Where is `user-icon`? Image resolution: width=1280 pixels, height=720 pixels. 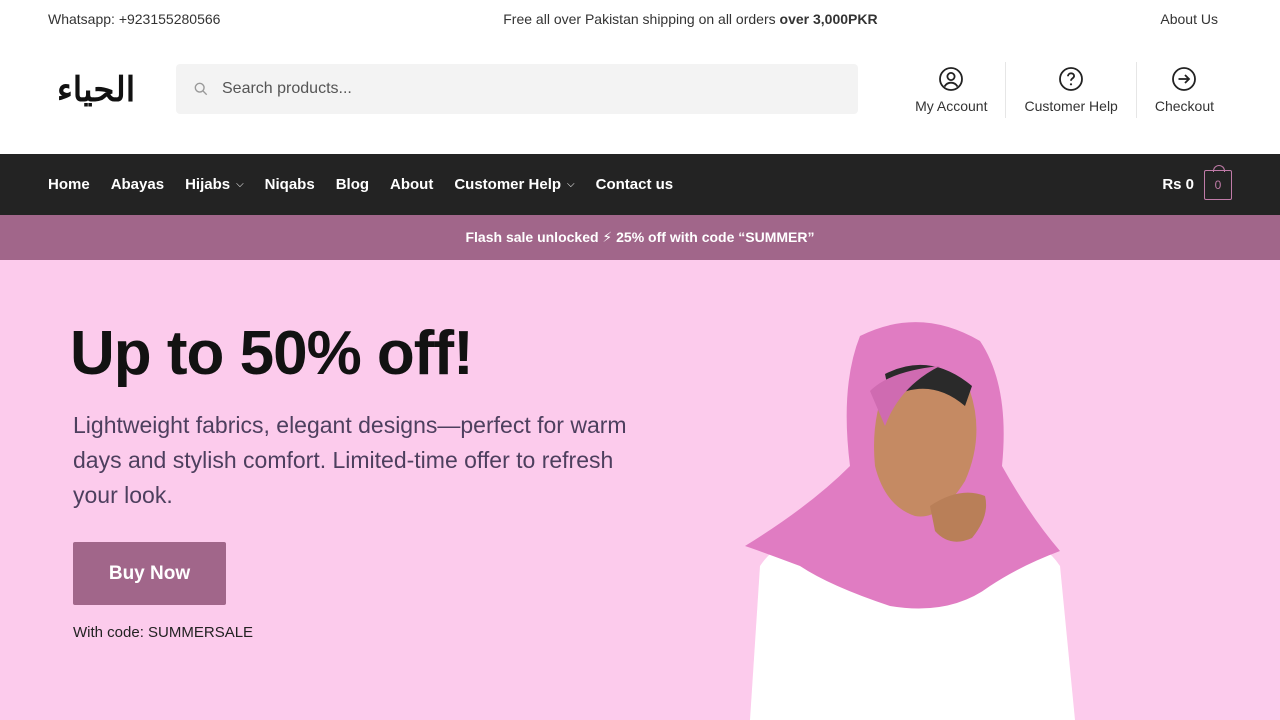
user-icon is located at coordinates (951, 79).